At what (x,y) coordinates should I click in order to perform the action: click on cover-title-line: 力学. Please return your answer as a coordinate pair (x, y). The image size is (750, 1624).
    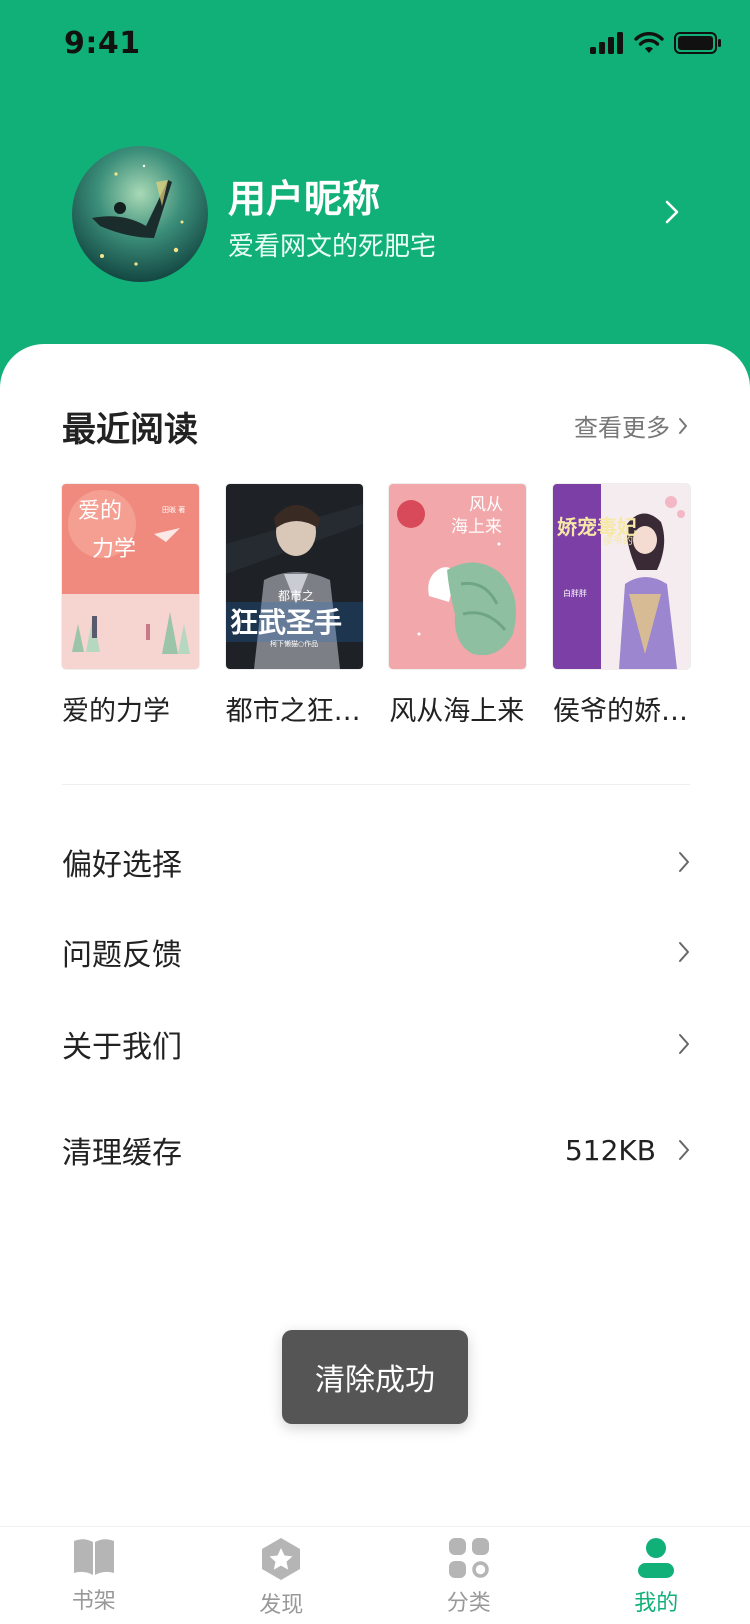
    Looking at the image, I should click on (114, 549).